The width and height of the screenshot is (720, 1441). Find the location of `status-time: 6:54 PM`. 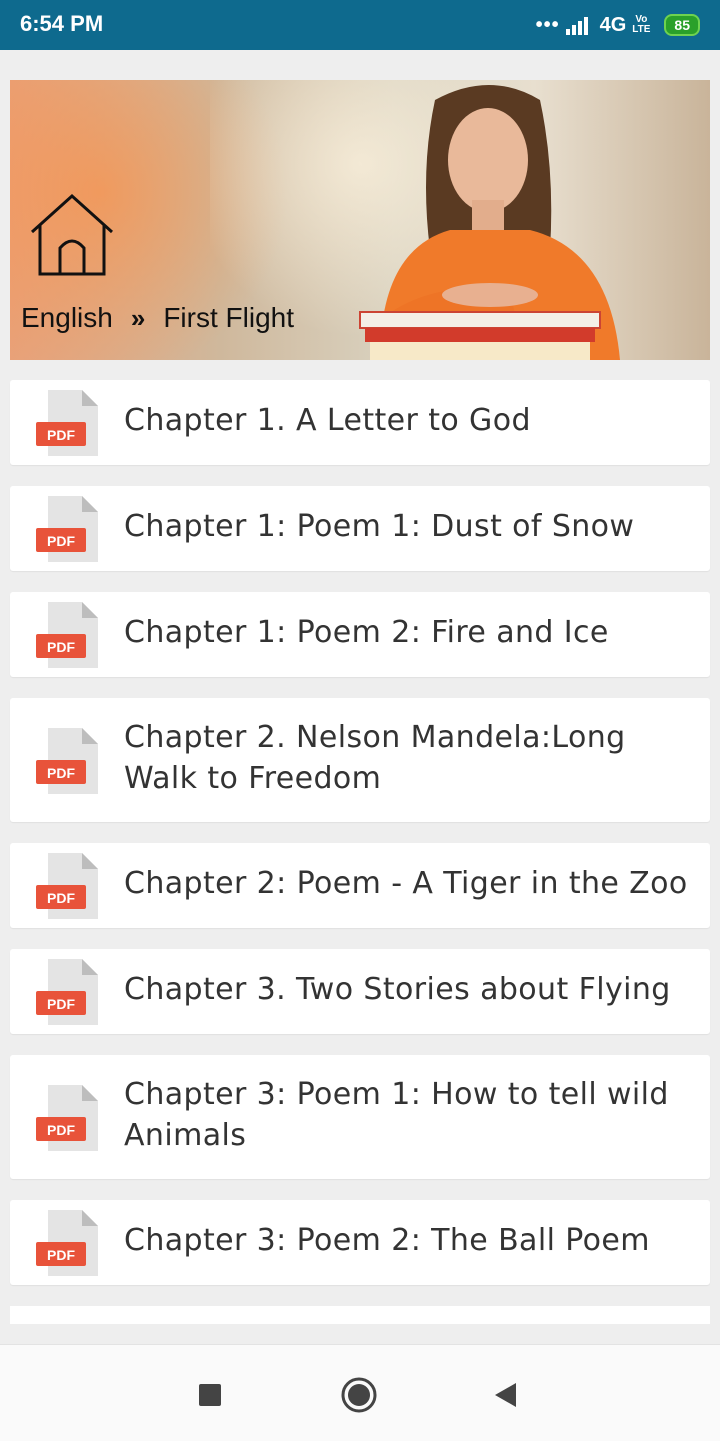

status-time: 6:54 PM is located at coordinates (62, 23).